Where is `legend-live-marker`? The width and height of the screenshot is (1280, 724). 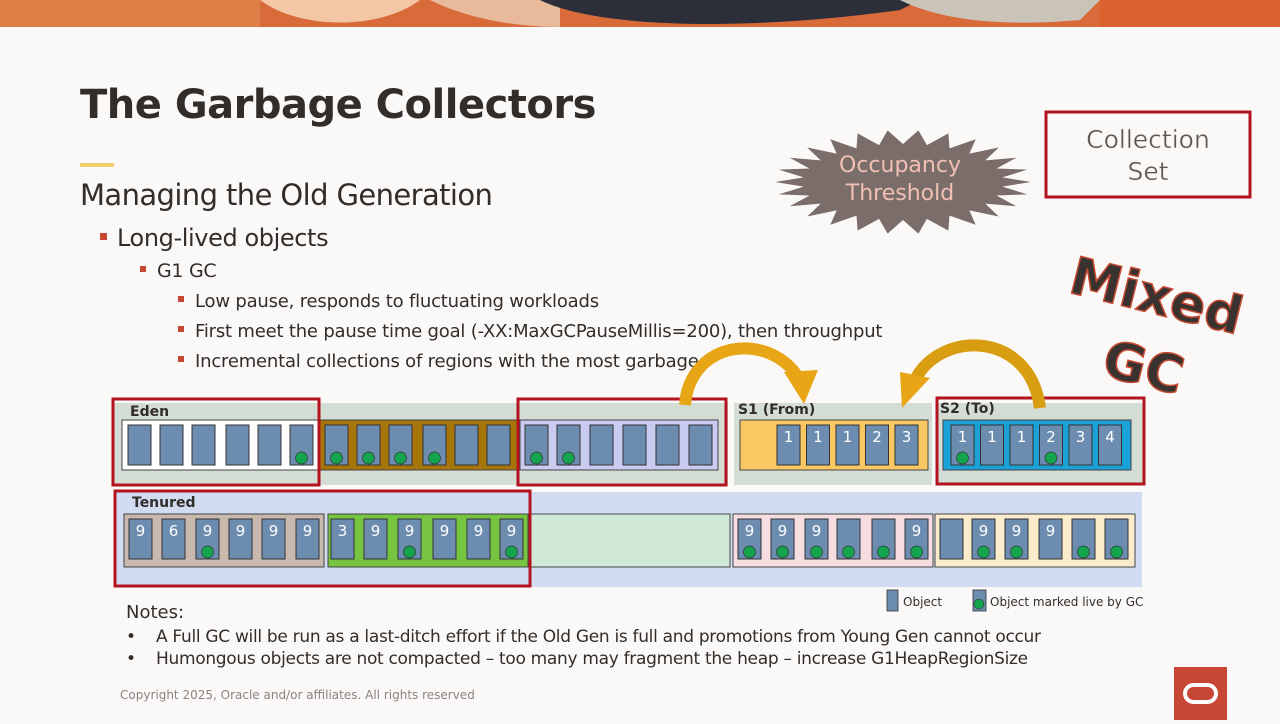
legend-live-marker is located at coordinates (979, 604).